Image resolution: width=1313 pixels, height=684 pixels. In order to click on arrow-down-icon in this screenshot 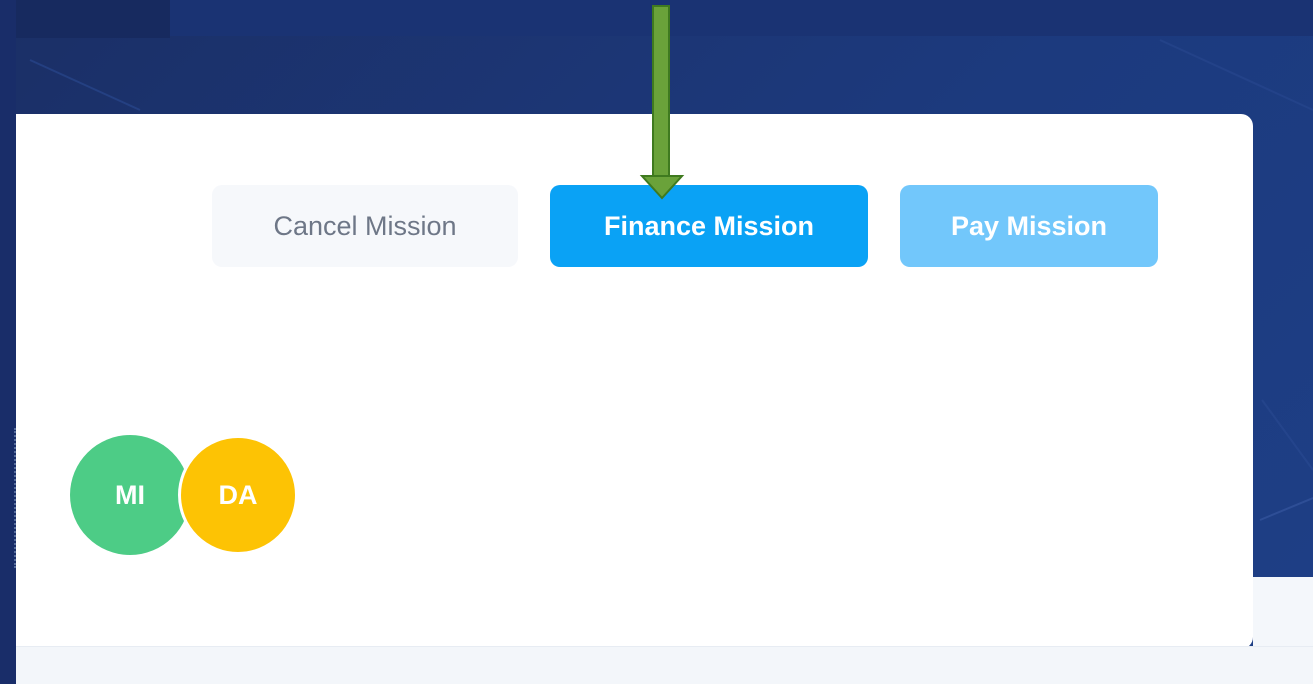, I will do `click(662, 102)`.